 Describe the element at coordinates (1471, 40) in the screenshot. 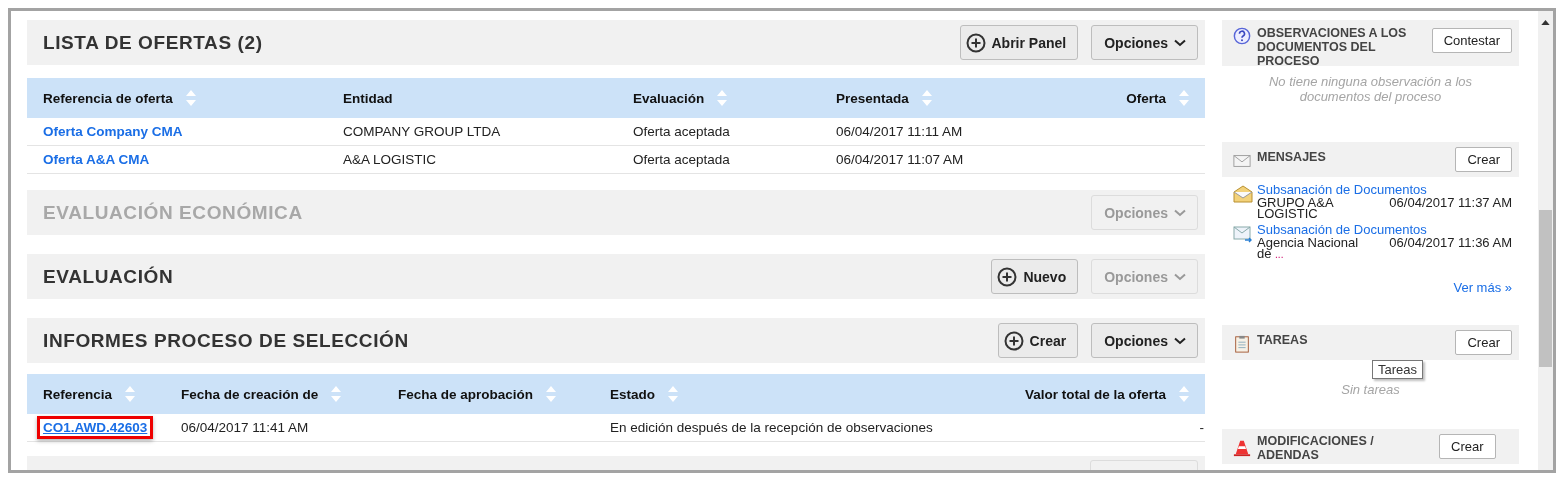

I see `reply-button: Contestar` at that location.